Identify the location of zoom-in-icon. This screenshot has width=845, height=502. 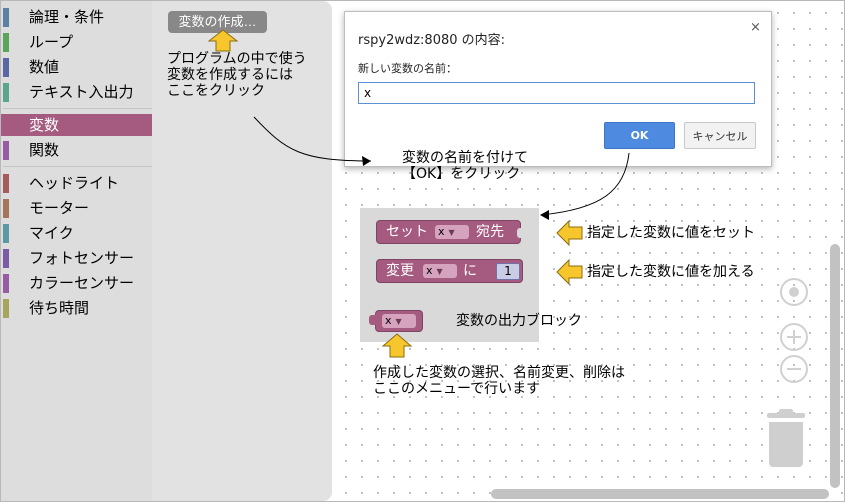
(794, 337).